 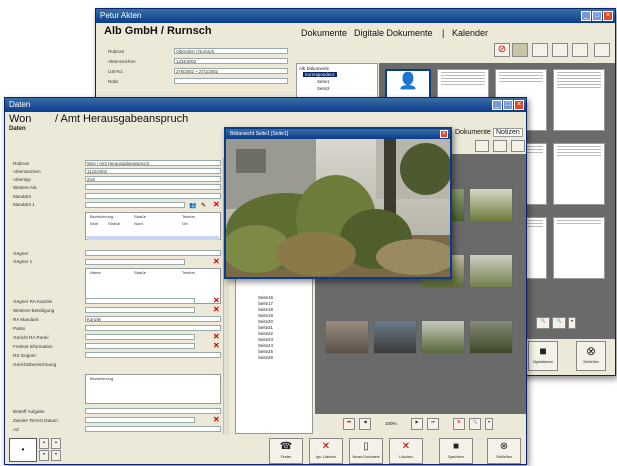 What do you see at coordinates (518, 146) in the screenshot?
I see `settings-icon` at bounding box center [518, 146].